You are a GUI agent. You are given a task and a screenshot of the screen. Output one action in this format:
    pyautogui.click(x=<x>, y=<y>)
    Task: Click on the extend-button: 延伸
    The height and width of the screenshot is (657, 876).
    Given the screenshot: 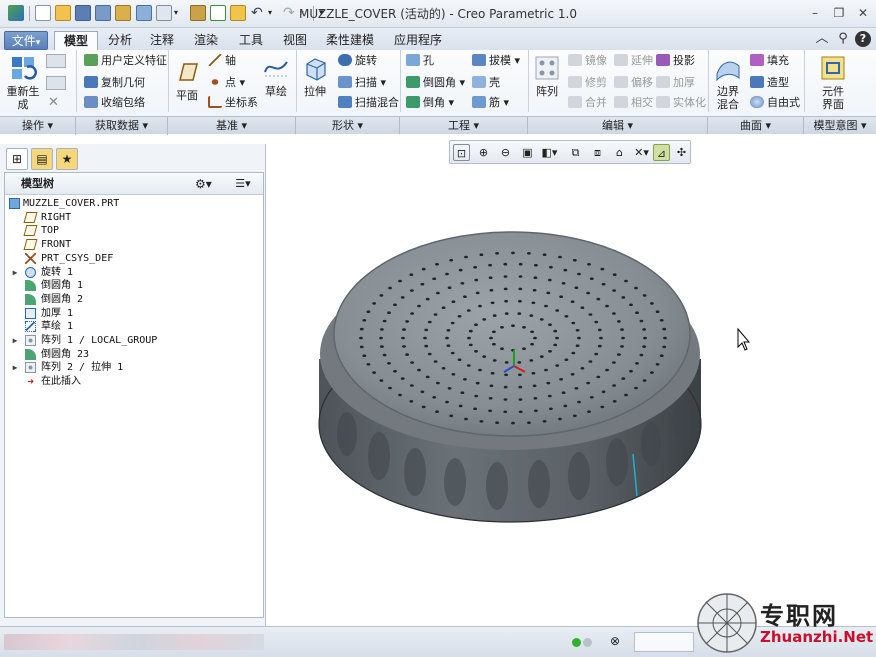 What is the action you would take?
    pyautogui.click(x=633, y=61)
    